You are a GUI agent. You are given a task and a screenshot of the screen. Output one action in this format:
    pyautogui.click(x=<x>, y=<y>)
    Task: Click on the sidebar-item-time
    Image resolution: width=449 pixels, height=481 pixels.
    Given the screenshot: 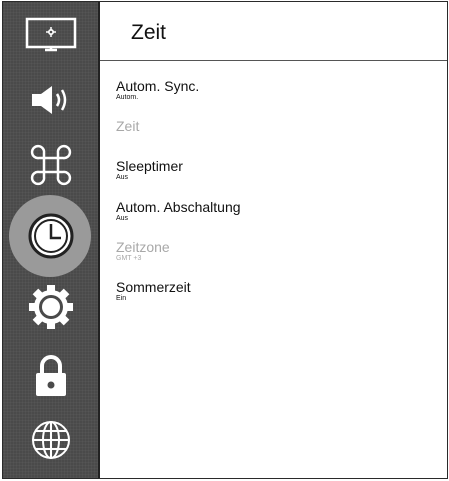 What is the action you would take?
    pyautogui.click(x=50, y=236)
    